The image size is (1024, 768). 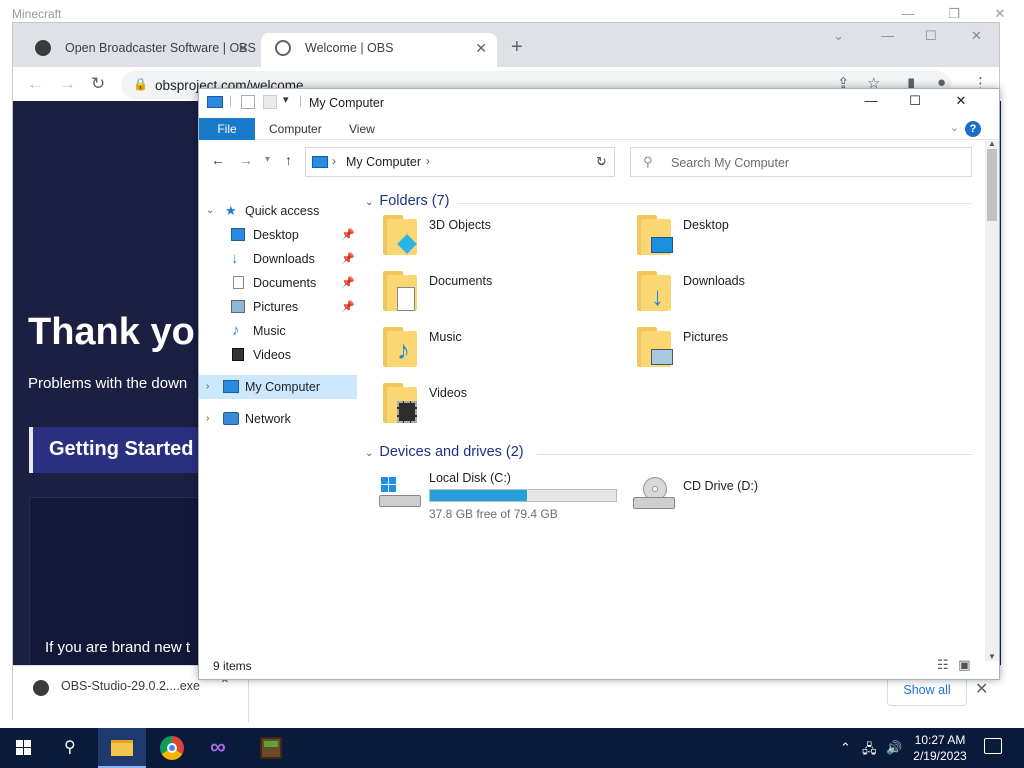 I want to click on tab-label: Welcome | OBS, so click(x=349, y=48).